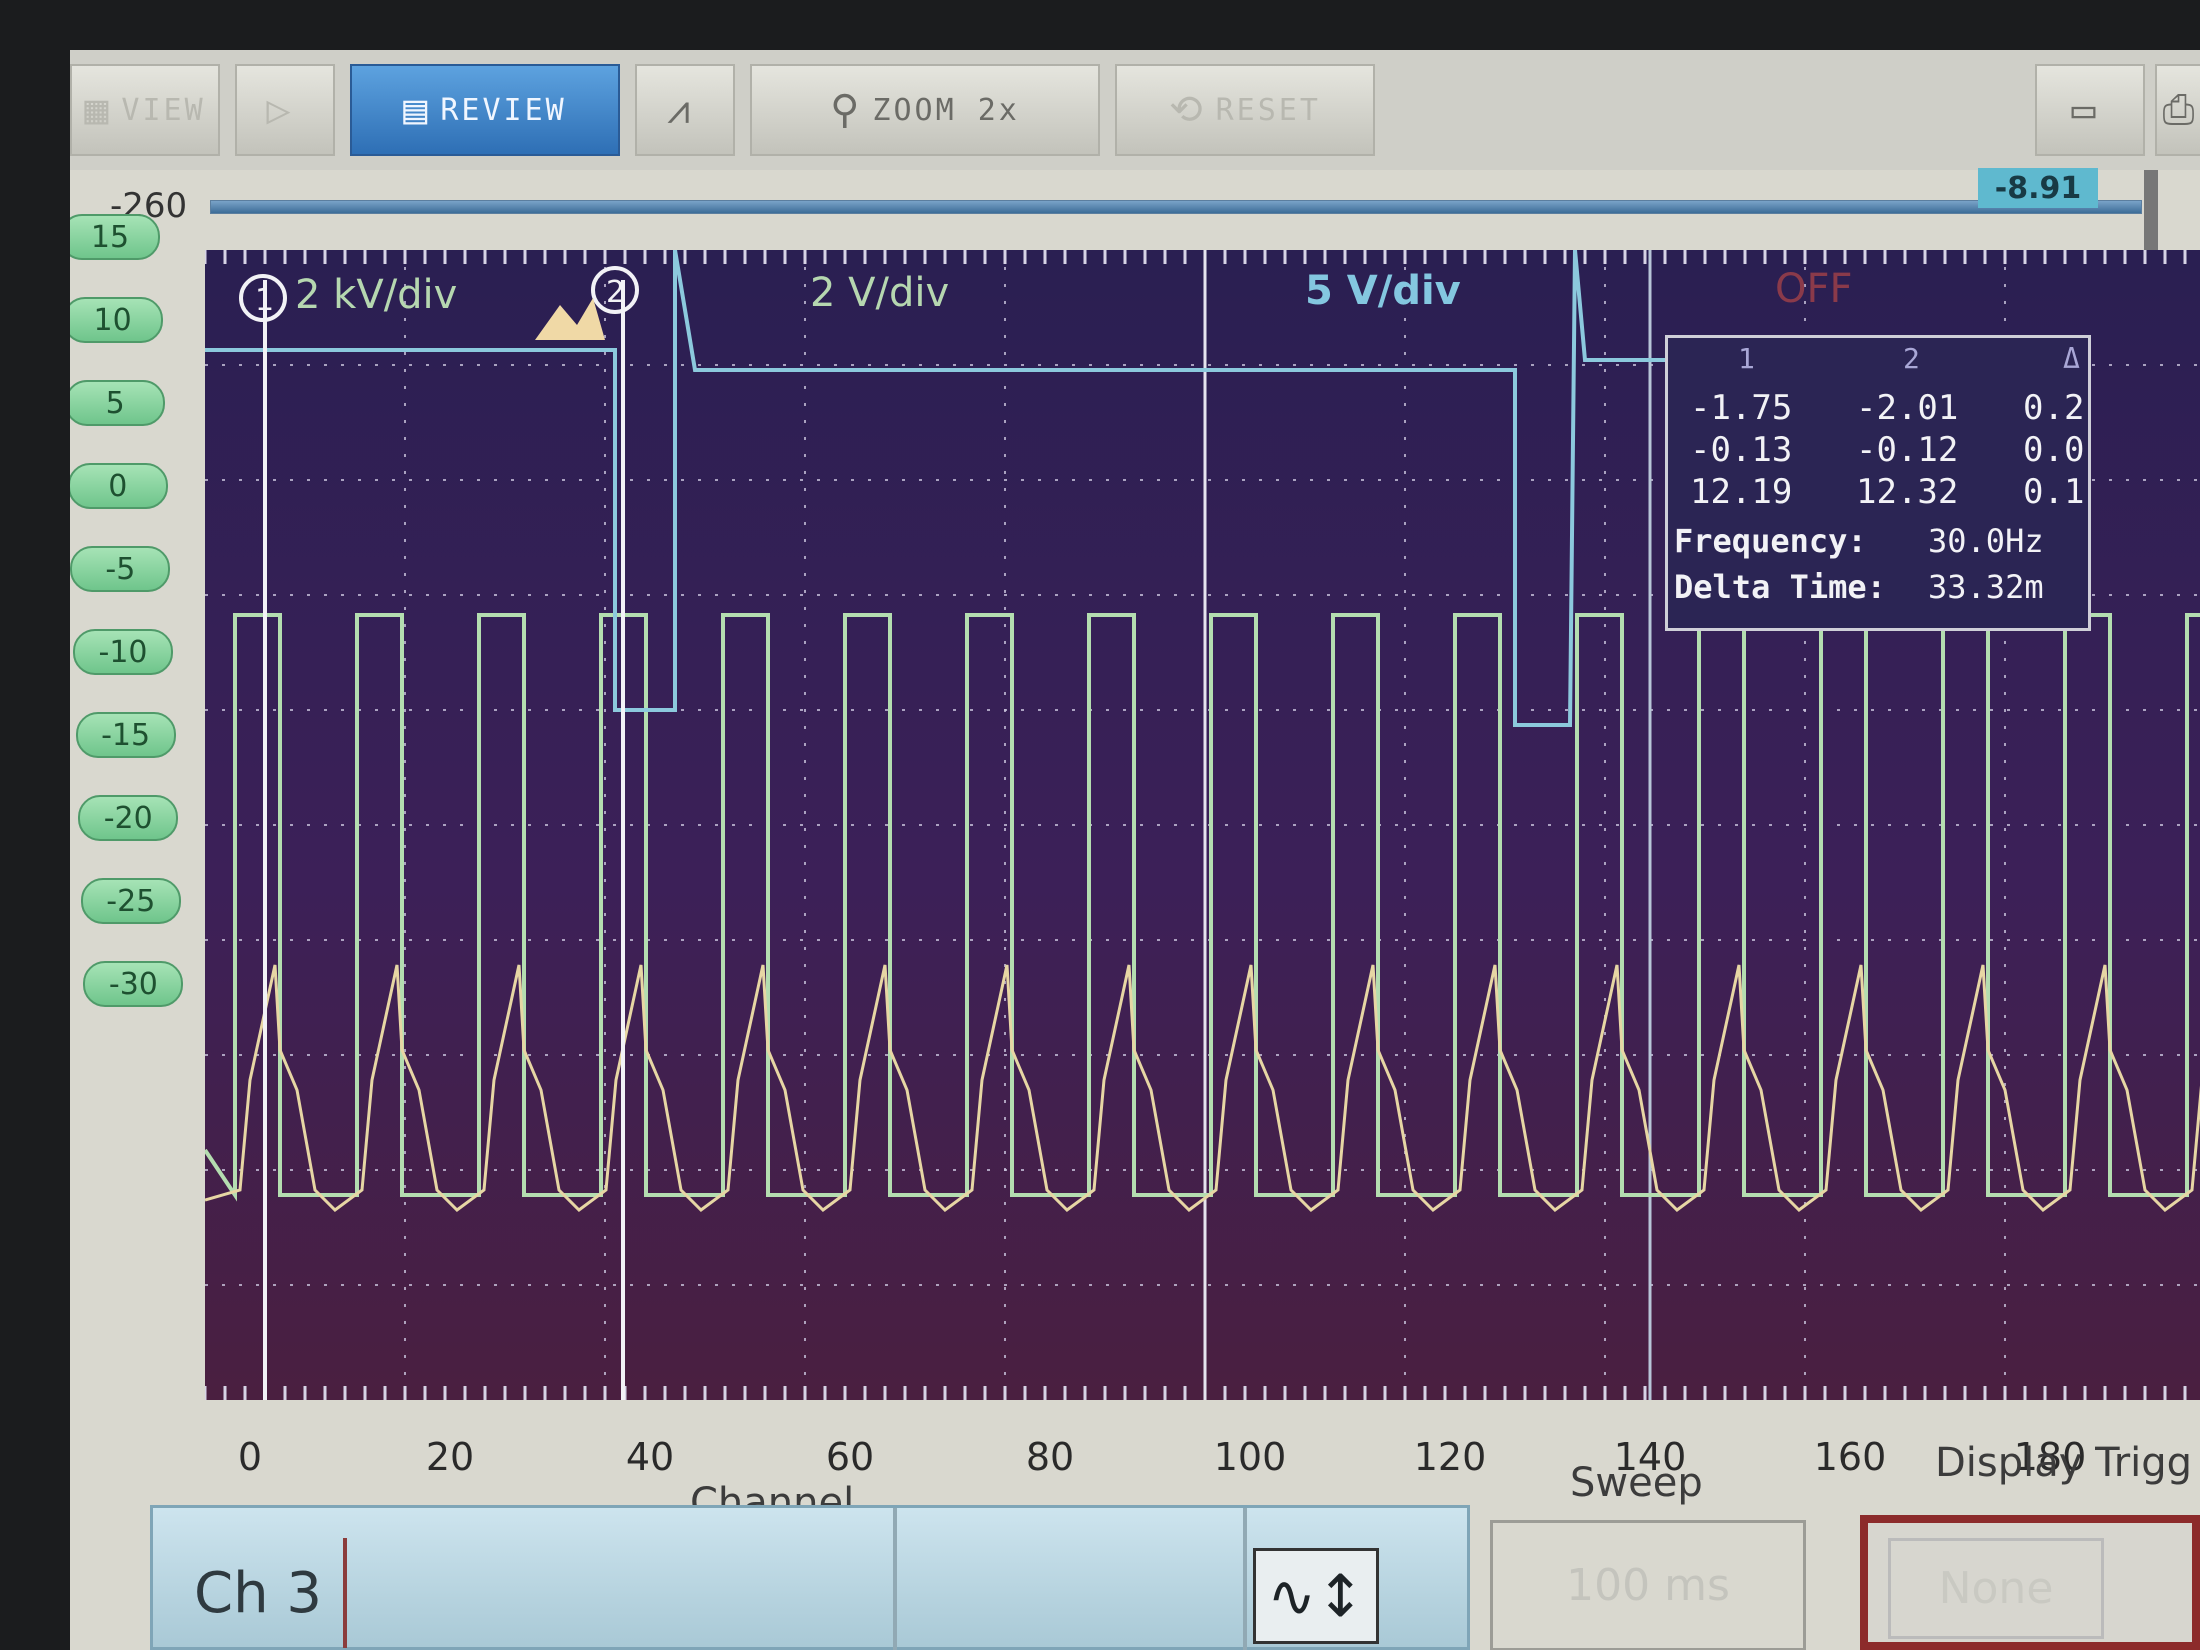  Describe the element at coordinates (810, 1577) in the screenshot. I see `channel-control-bar: Ch 3 ∿↕` at that location.